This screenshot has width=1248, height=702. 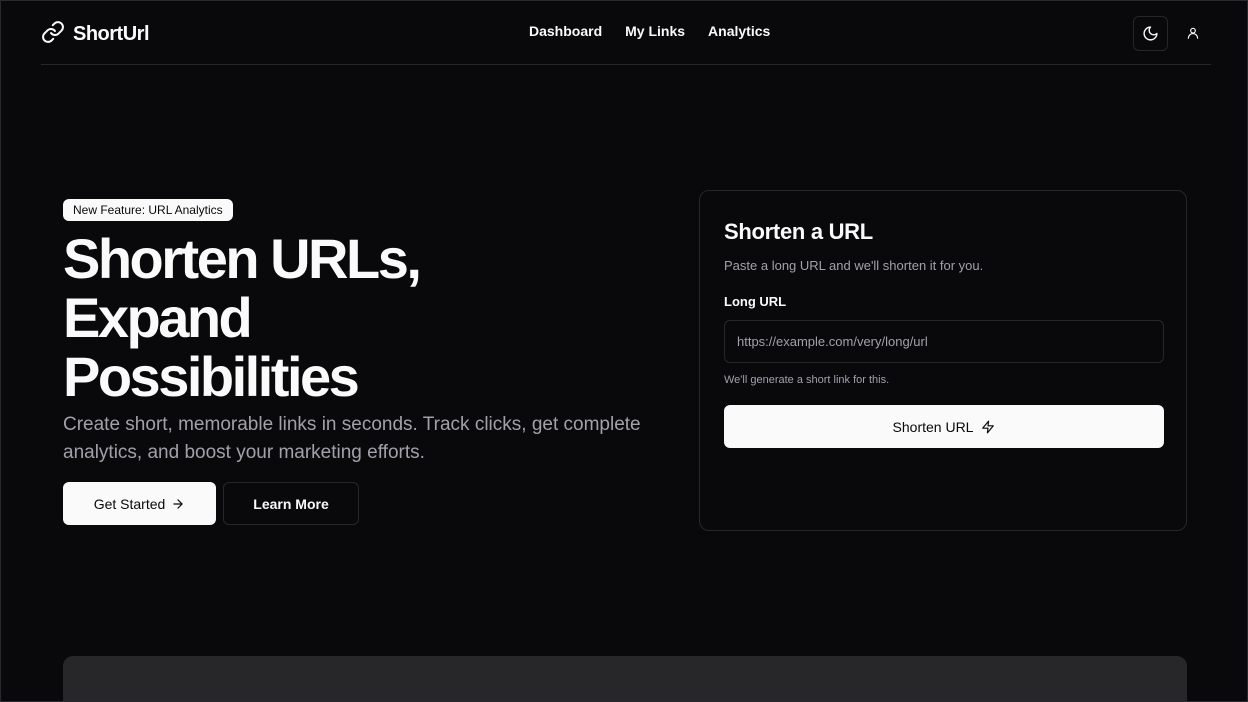 What do you see at coordinates (293, 317) in the screenshot?
I see `hero-title: Shorten URLs, Expand Possibilities` at bounding box center [293, 317].